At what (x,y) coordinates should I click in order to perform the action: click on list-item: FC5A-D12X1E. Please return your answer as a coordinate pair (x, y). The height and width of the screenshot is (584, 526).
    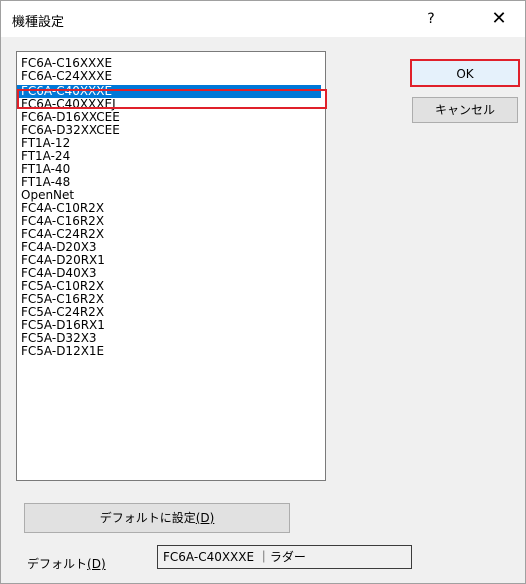
    Looking at the image, I should click on (169, 351).